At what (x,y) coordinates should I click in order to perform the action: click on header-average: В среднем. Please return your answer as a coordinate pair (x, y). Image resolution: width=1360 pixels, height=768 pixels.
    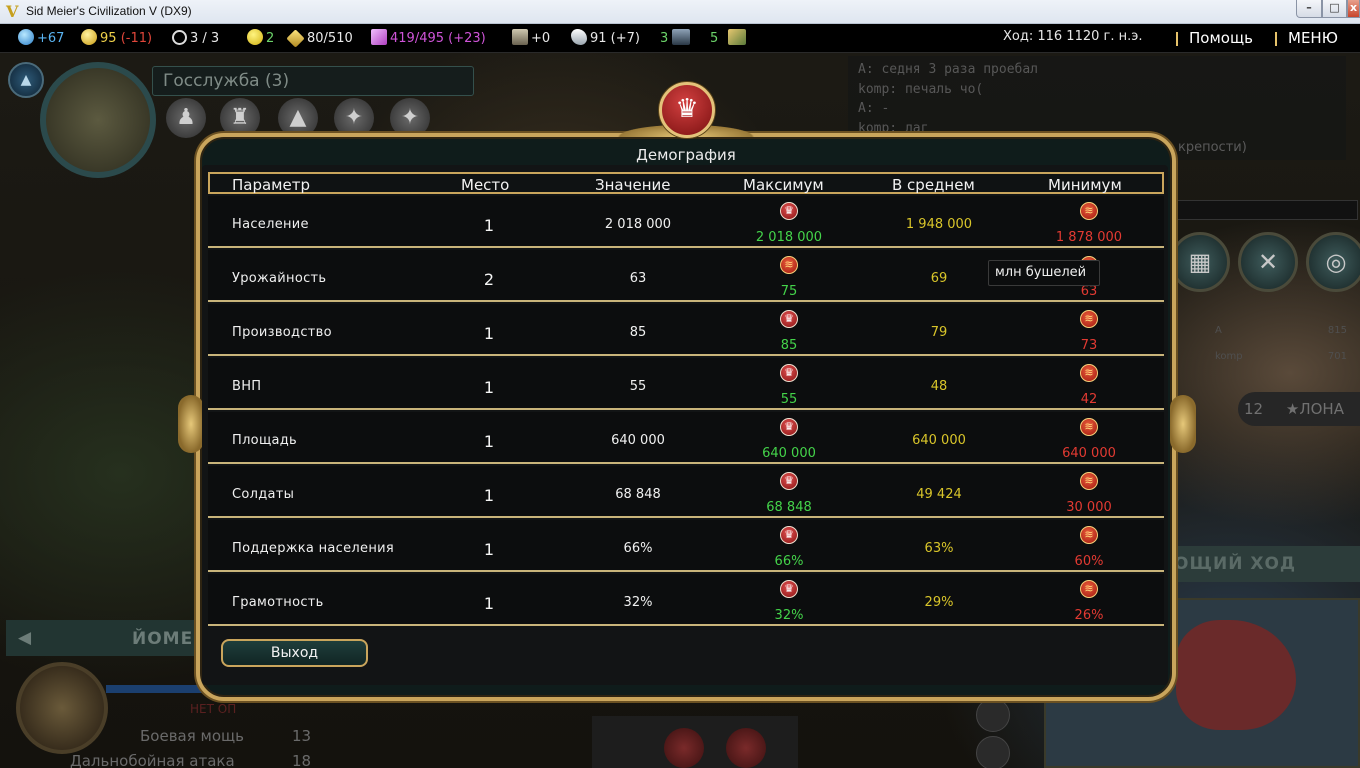
    Looking at the image, I should click on (933, 185).